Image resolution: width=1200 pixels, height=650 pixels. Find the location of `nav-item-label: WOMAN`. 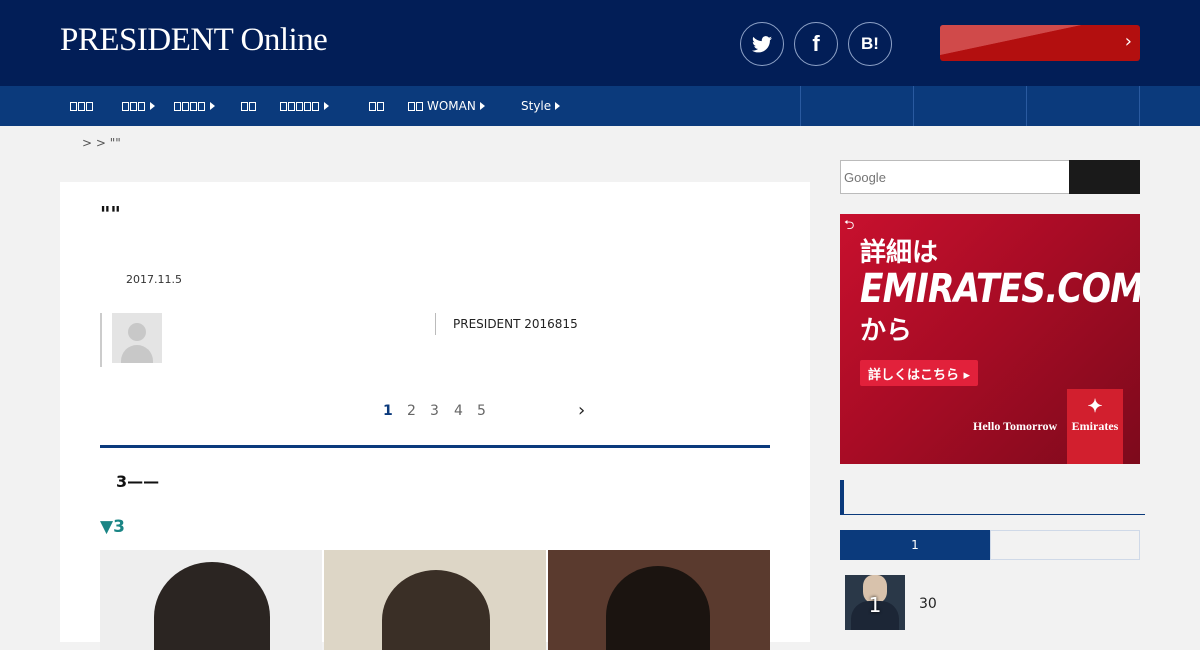

nav-item-label: WOMAN is located at coordinates (451, 106).